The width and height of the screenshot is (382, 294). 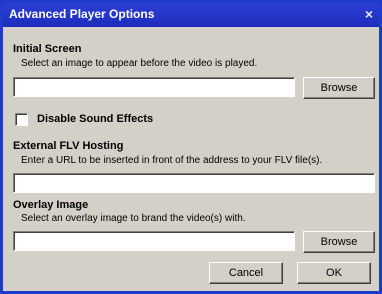 I want to click on initial-screen-input, so click(x=154, y=87).